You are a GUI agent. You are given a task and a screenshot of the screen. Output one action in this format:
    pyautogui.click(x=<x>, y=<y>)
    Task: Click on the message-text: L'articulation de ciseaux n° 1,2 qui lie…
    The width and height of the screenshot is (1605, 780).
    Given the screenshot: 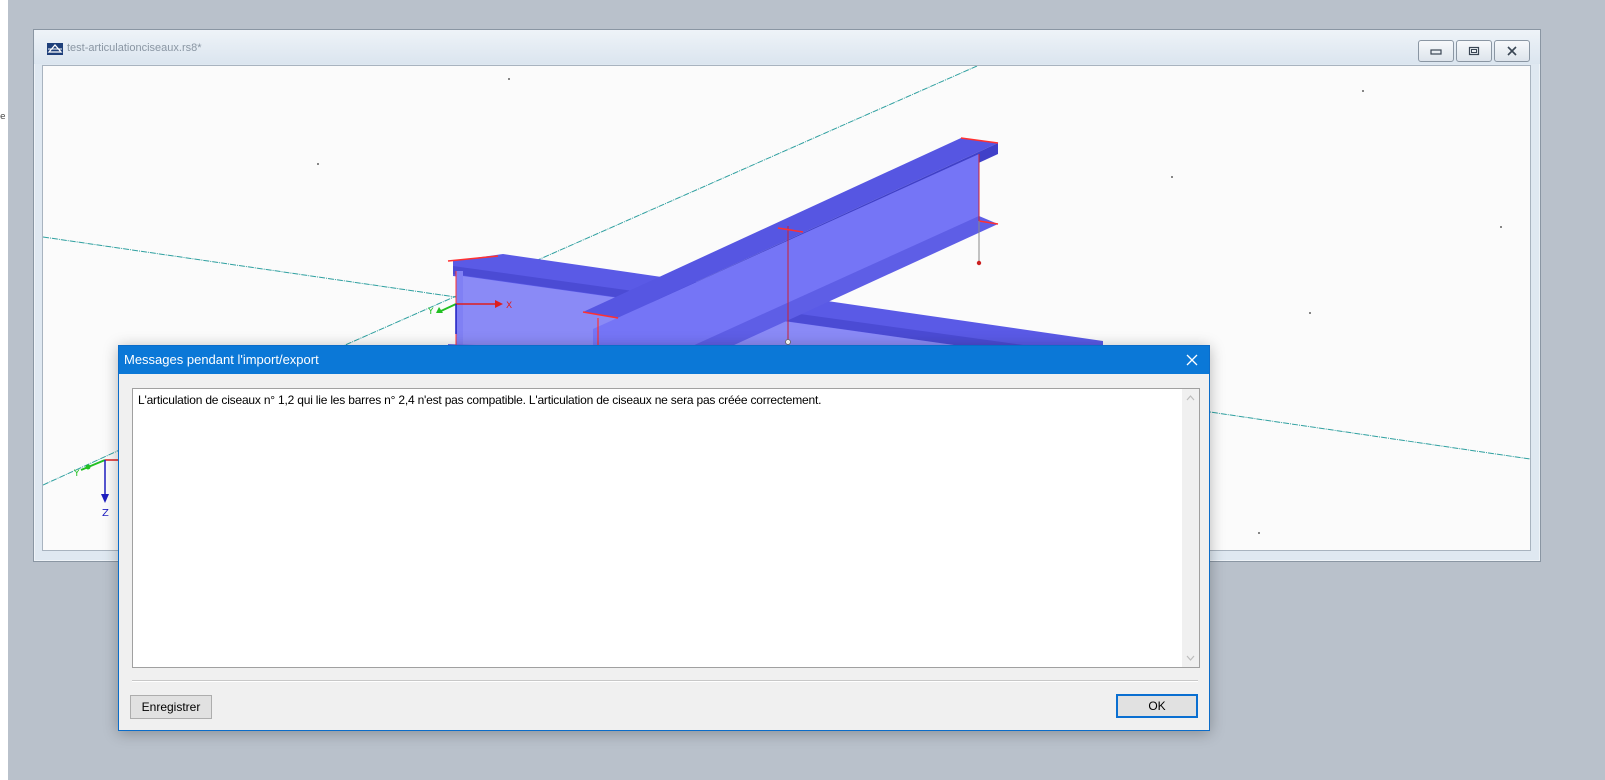 What is the action you would take?
    pyautogui.click(x=480, y=400)
    